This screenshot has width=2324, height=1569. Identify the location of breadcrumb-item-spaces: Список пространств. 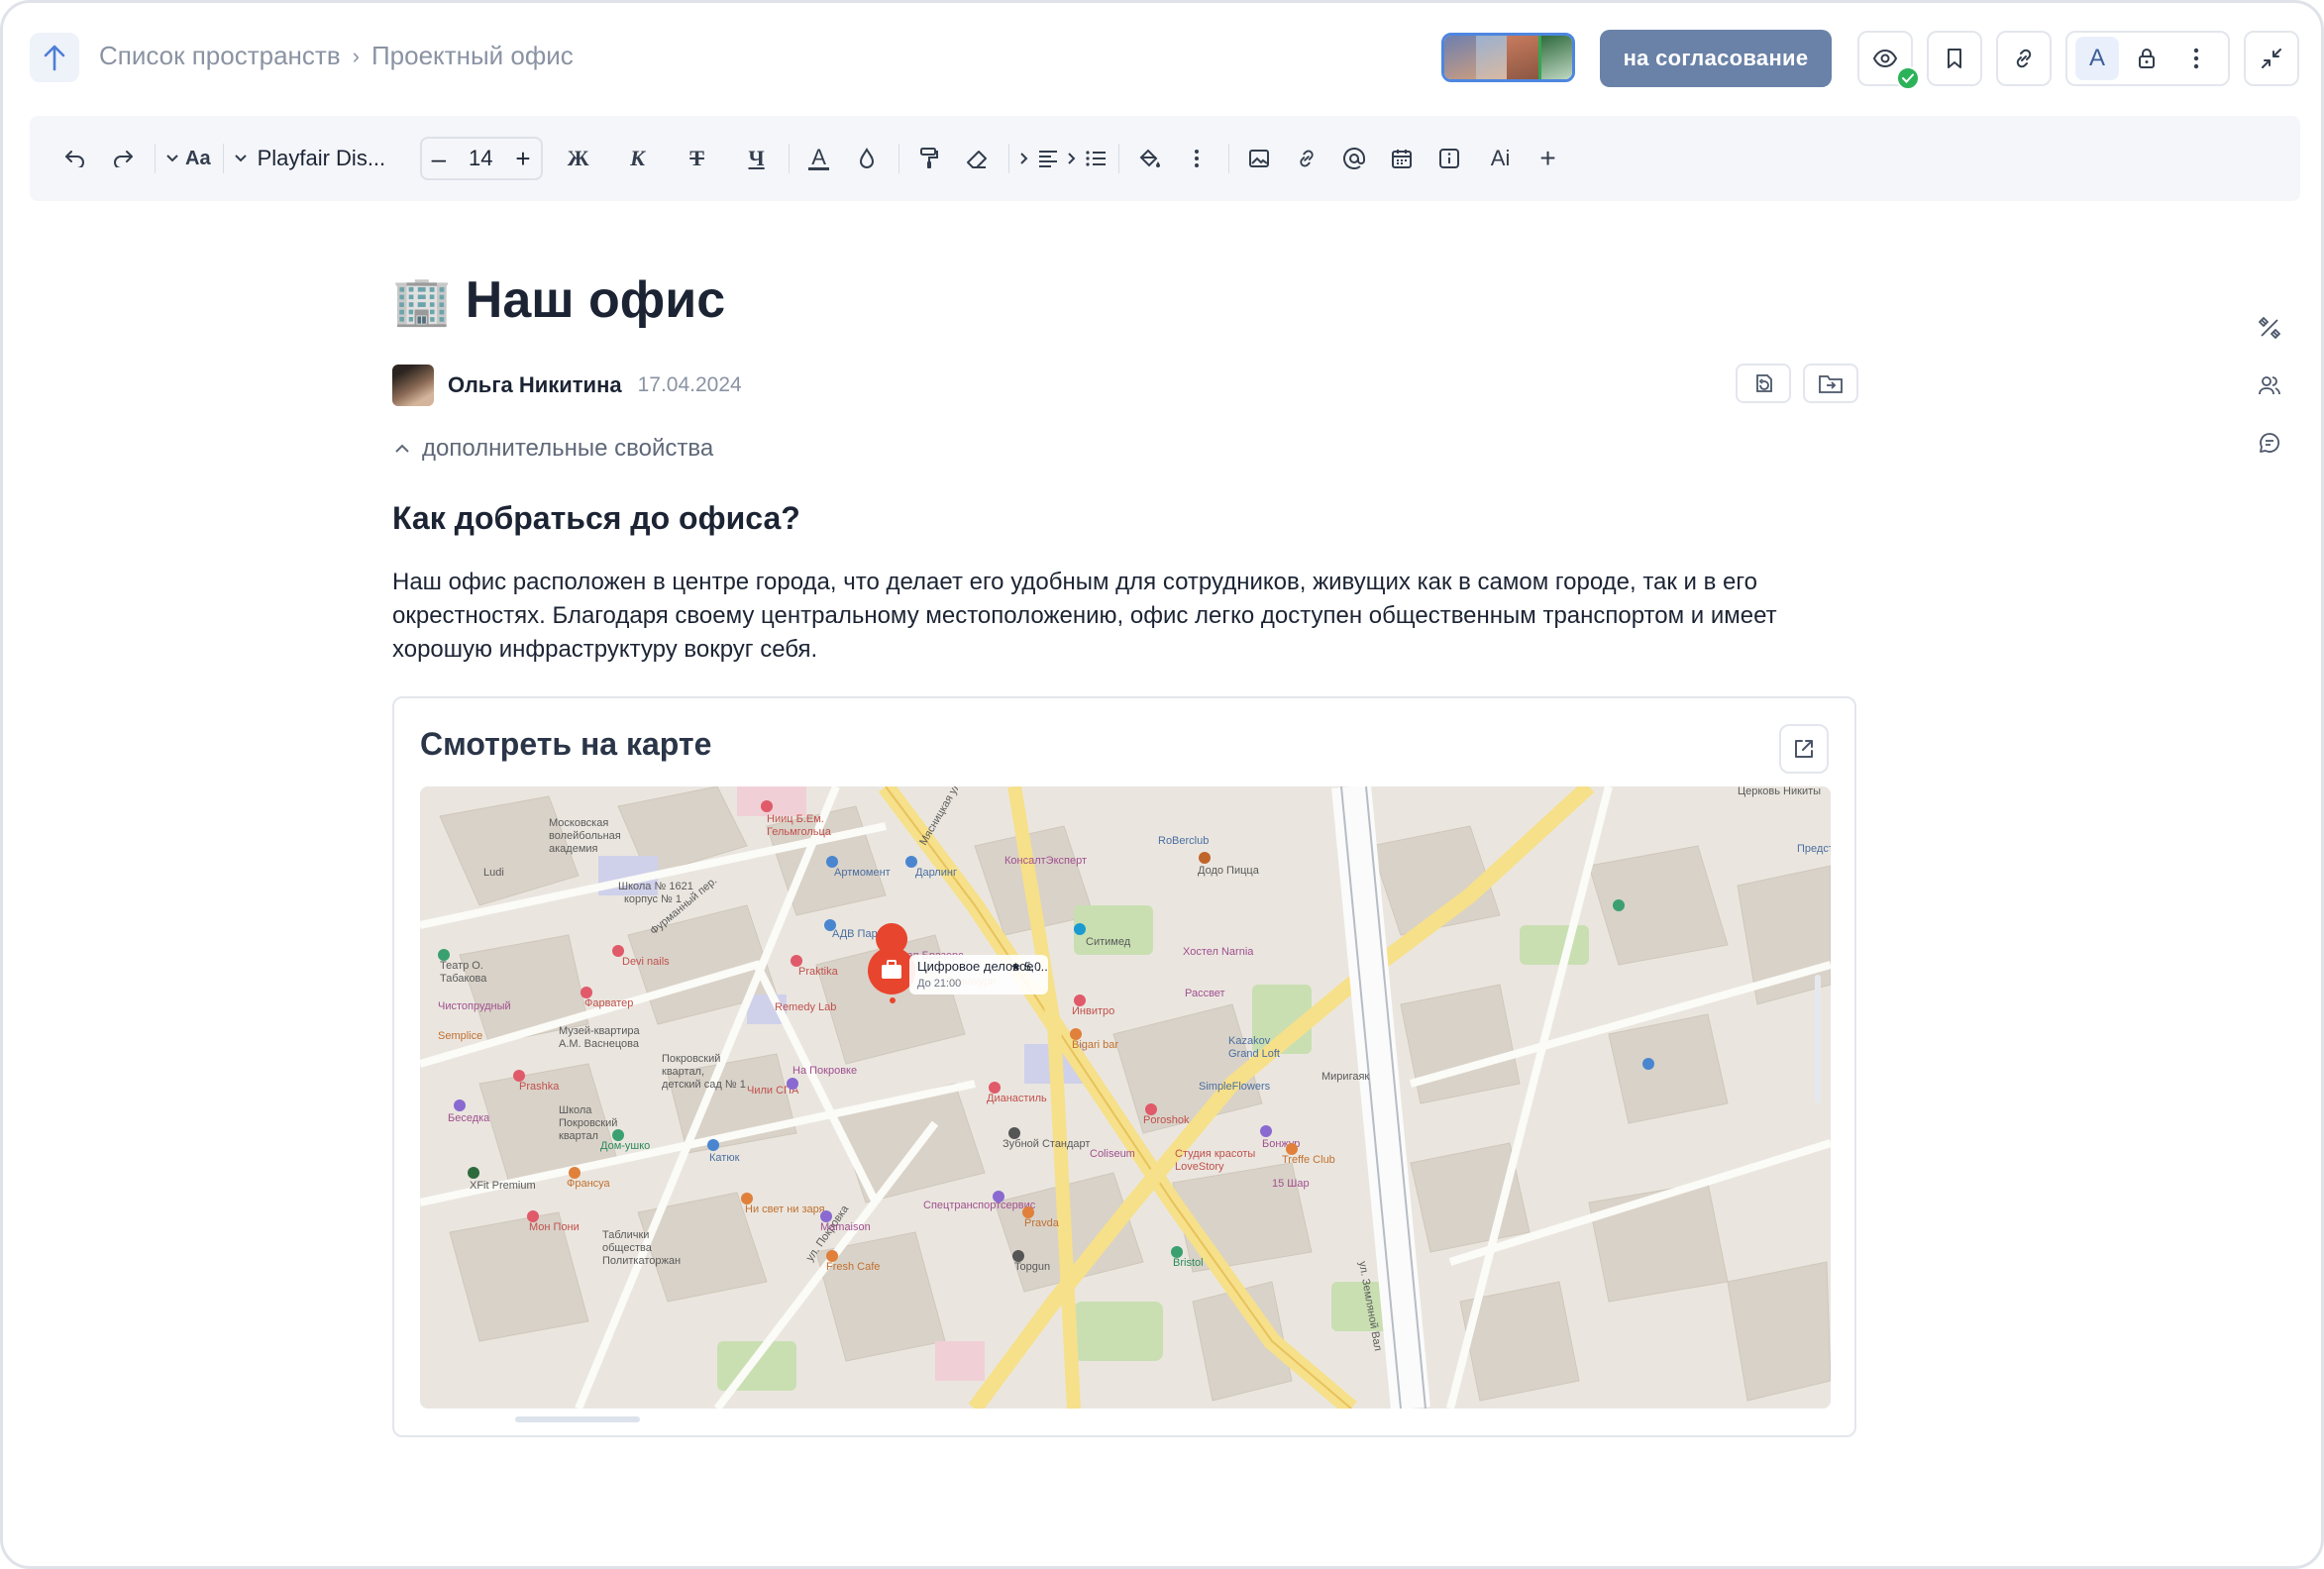
(220, 56).